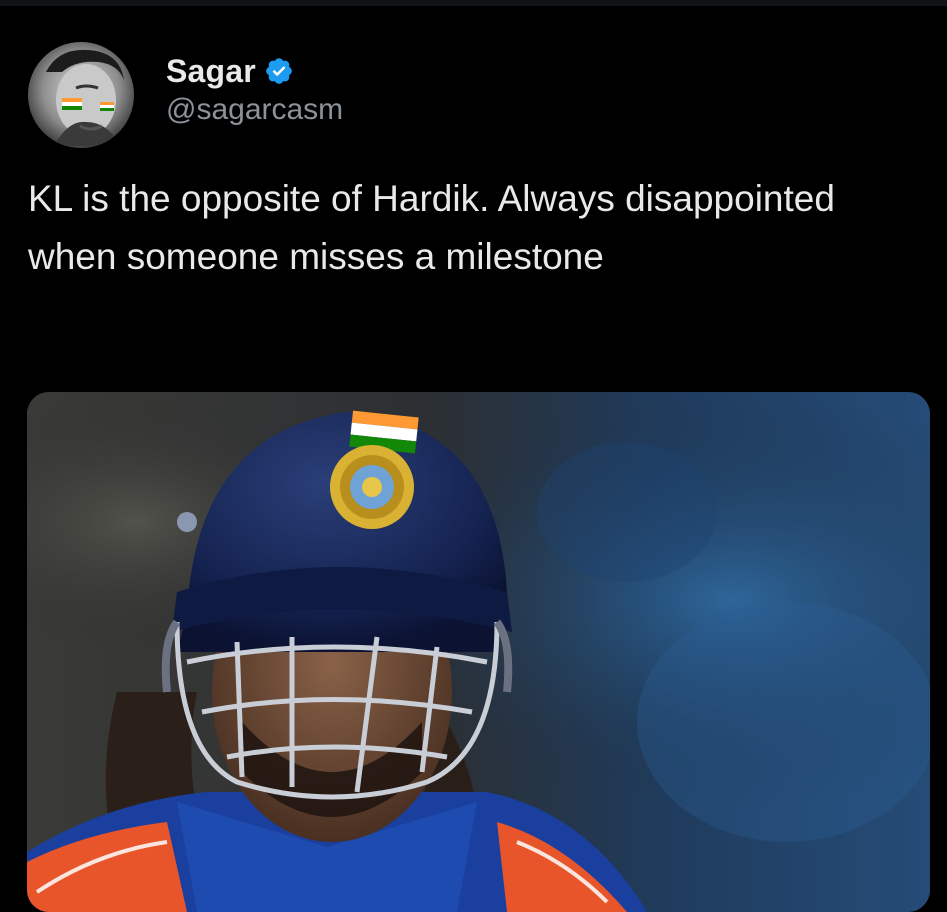  What do you see at coordinates (279, 71) in the screenshot?
I see `verified-badge-icon` at bounding box center [279, 71].